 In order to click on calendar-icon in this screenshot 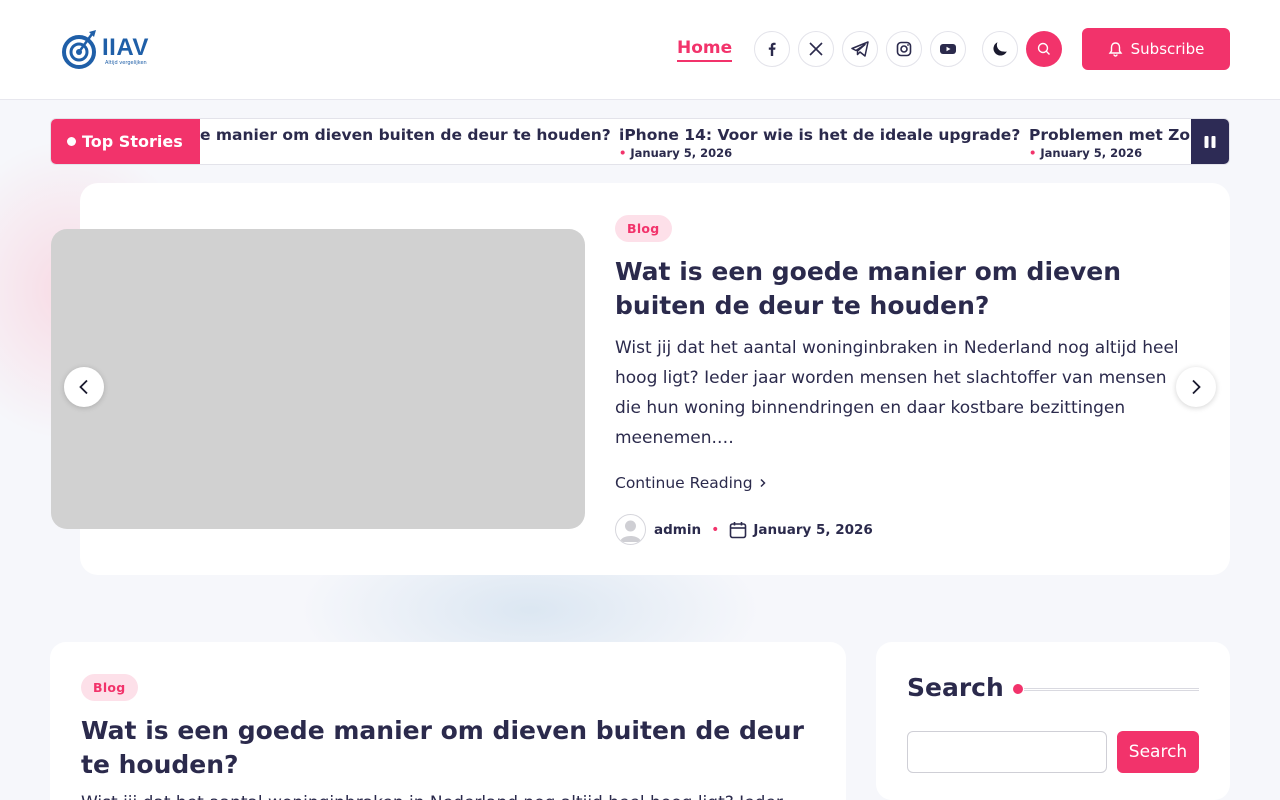, I will do `click(738, 529)`.